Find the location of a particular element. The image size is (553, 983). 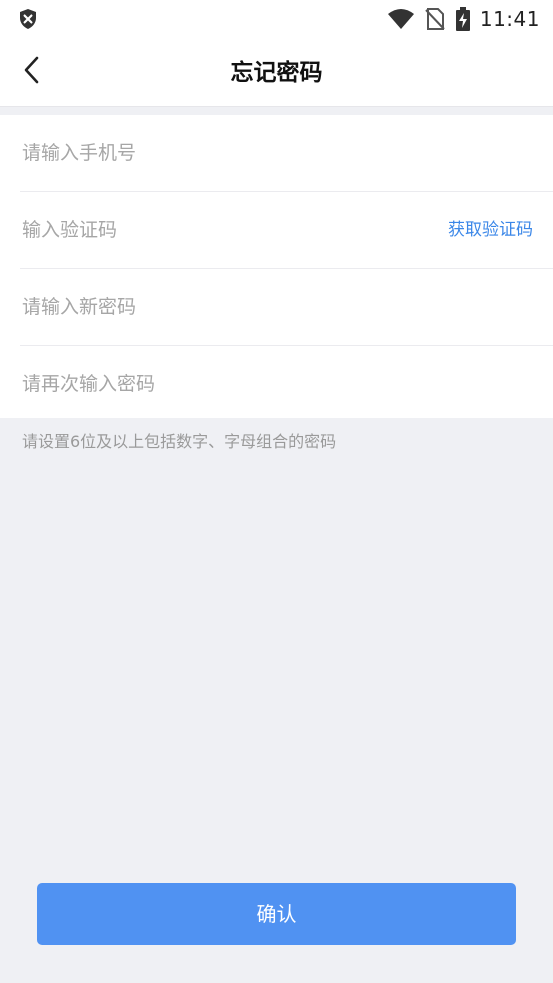

password-hint: 请设置6位及以上包括数字、字母组合的密码 is located at coordinates (179, 441).